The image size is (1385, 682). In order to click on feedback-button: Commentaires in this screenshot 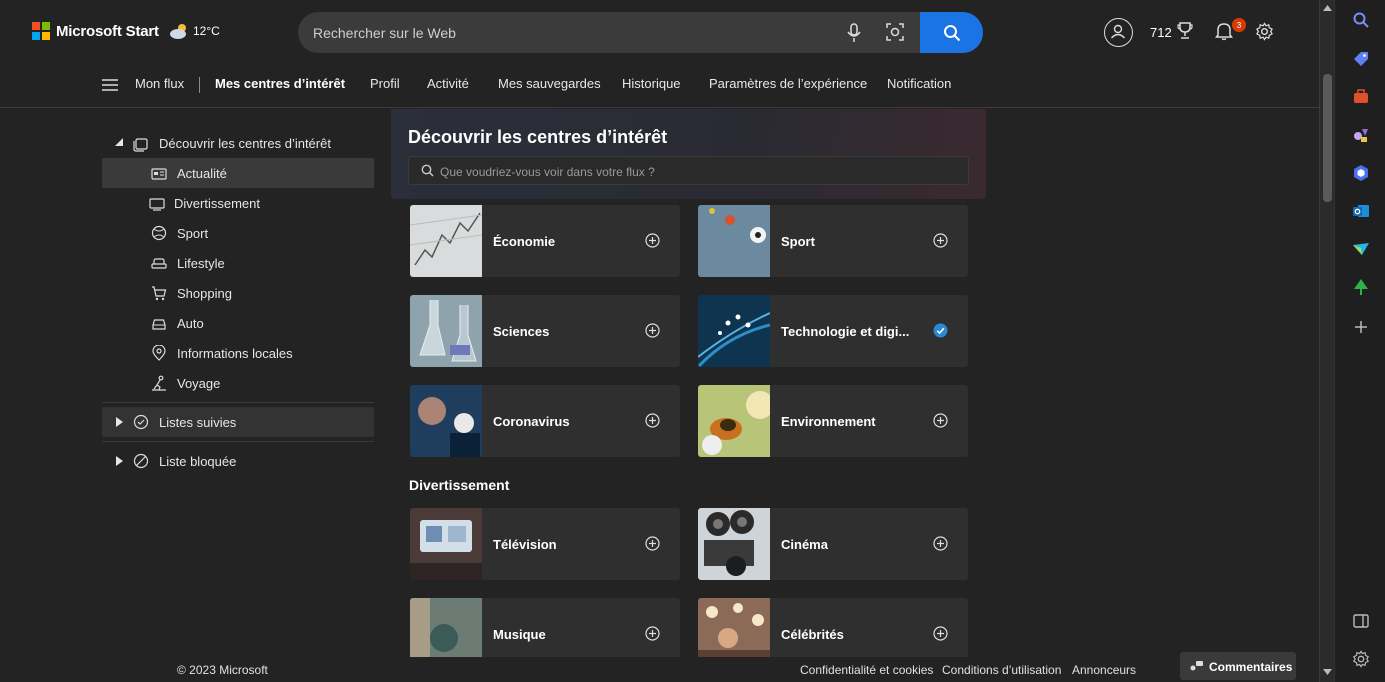, I will do `click(1238, 666)`.